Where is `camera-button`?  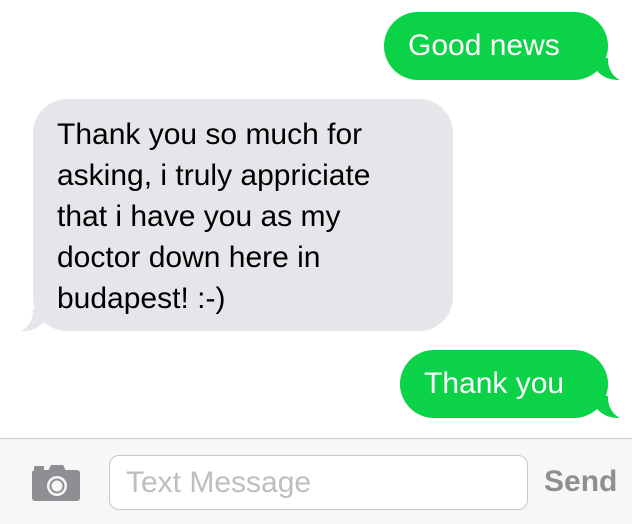
camera-button is located at coordinates (56, 483).